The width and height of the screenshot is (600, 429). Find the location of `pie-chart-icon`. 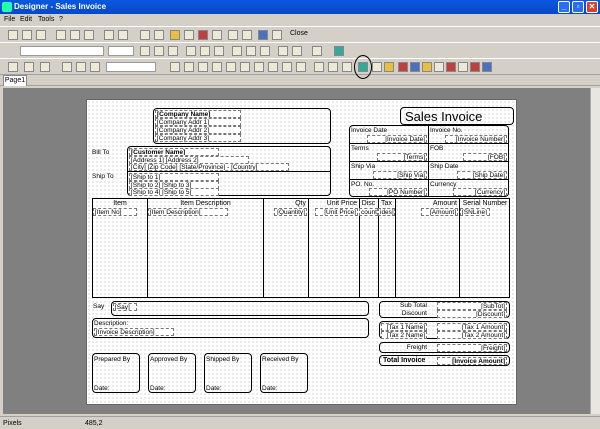

pie-chart-icon is located at coordinates (475, 67).